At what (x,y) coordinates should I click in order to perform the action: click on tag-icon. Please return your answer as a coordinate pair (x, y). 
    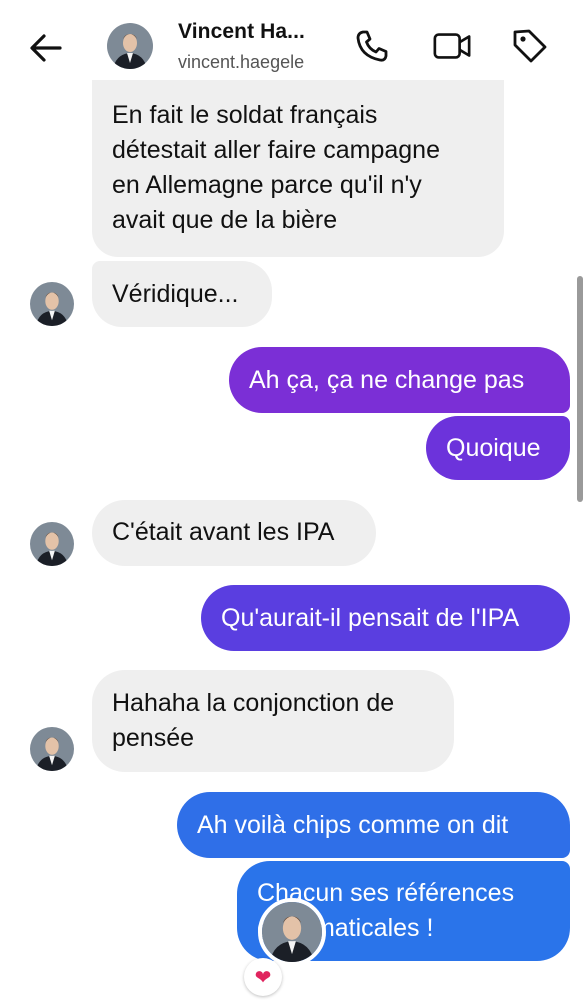
    Looking at the image, I should click on (530, 46).